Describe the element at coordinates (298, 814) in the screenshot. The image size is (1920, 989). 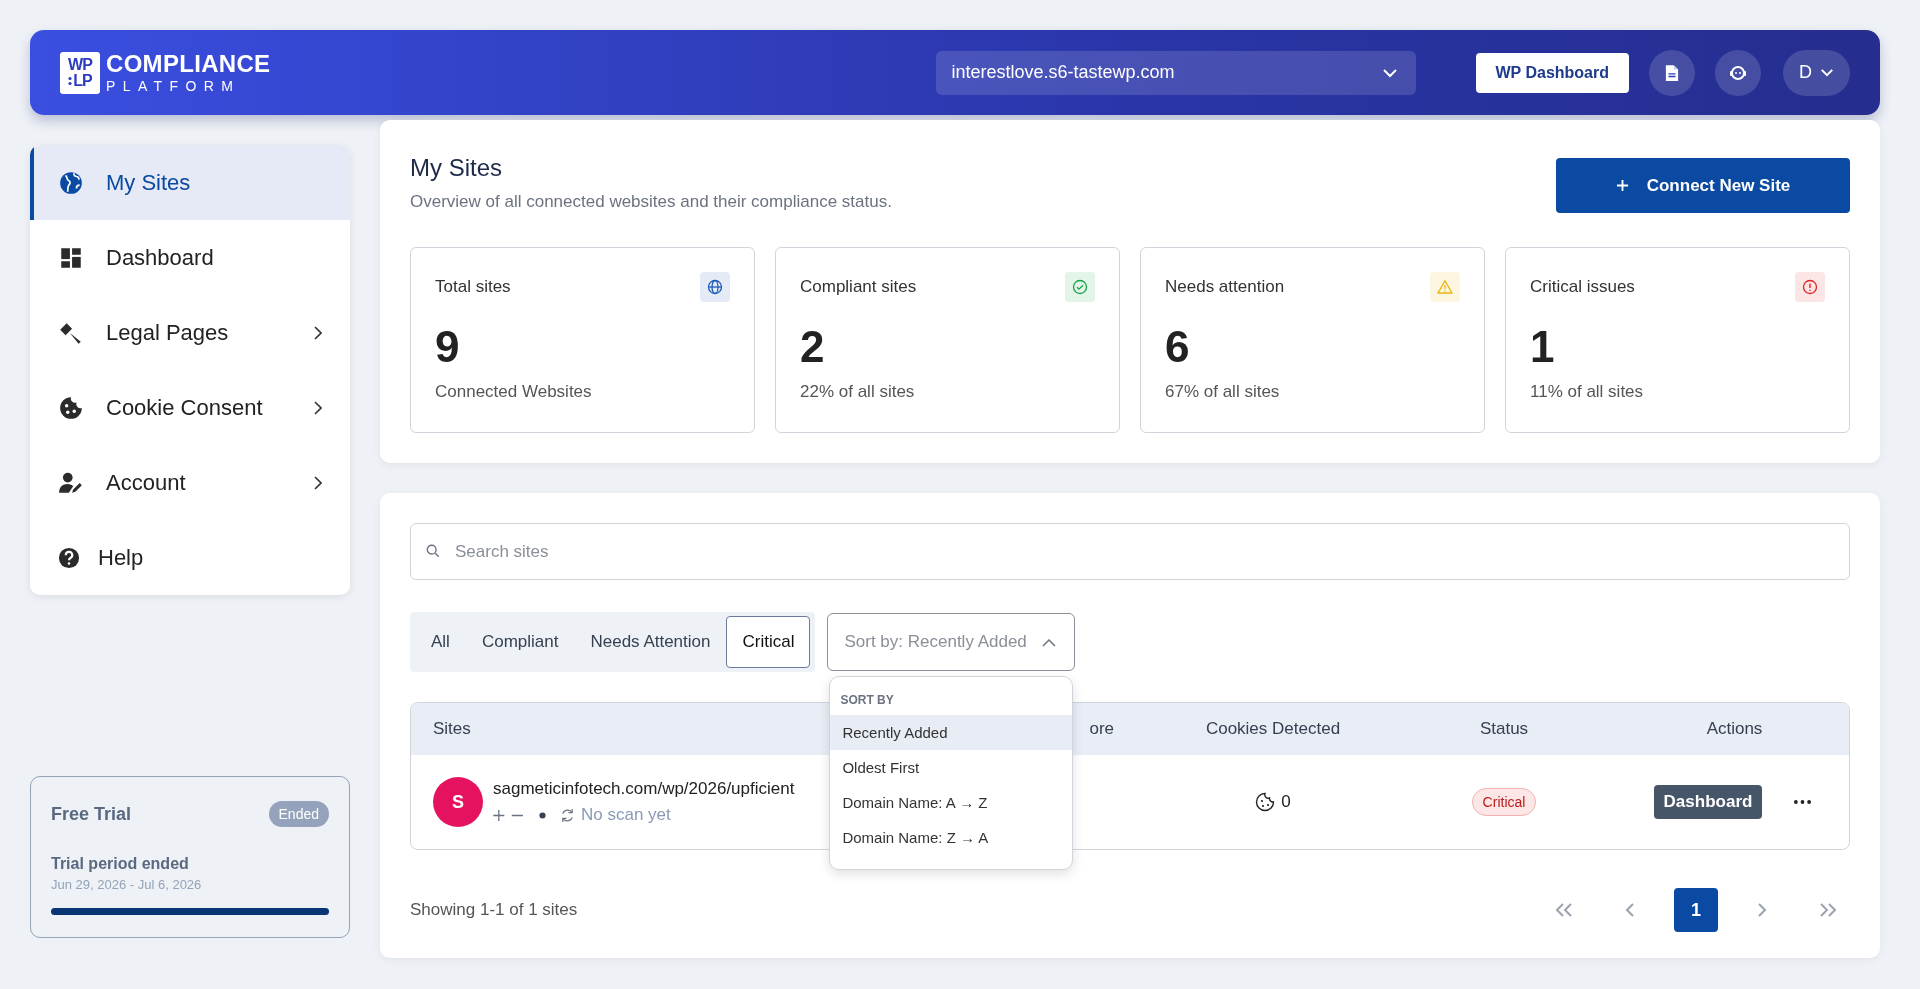
I see `trial-badge: Ended` at that location.